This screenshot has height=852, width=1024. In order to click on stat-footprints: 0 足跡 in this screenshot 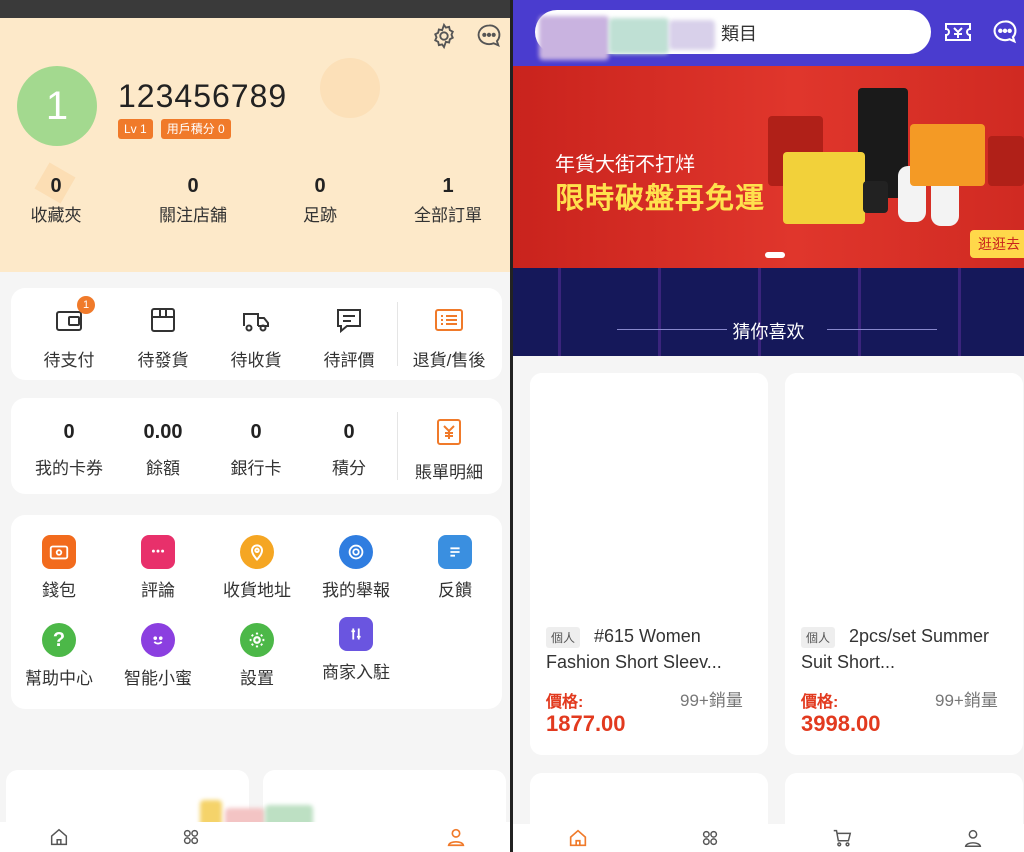, I will do `click(320, 200)`.